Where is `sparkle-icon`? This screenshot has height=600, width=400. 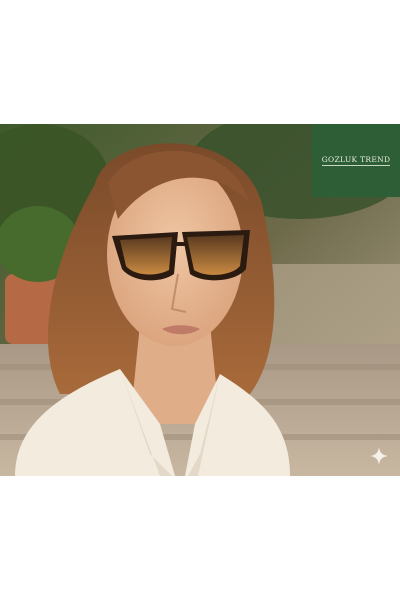 sparkle-icon is located at coordinates (379, 456).